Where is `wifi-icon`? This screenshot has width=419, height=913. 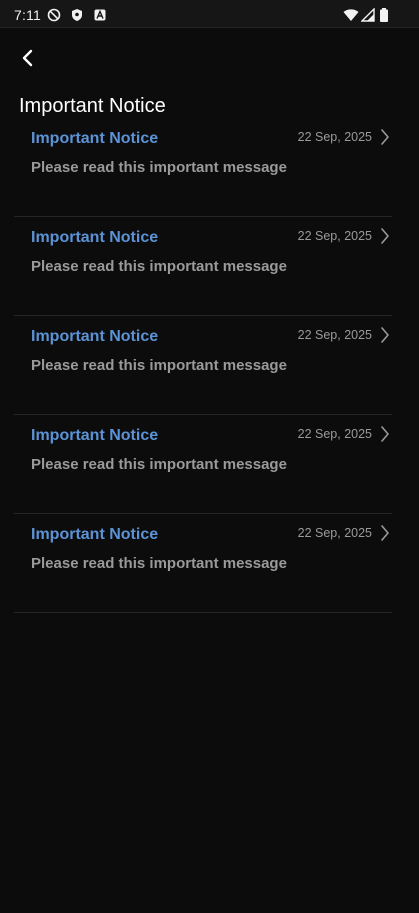 wifi-icon is located at coordinates (351, 15).